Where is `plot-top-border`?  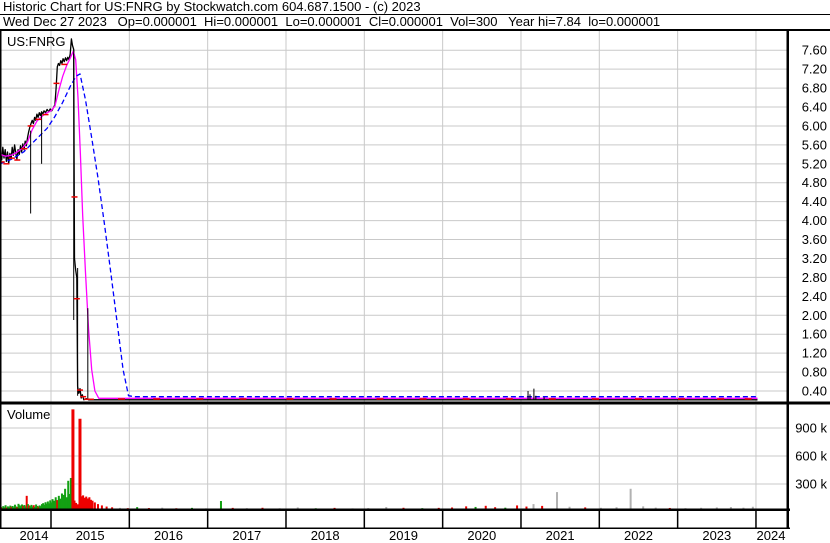 plot-top-border is located at coordinates (415, 30).